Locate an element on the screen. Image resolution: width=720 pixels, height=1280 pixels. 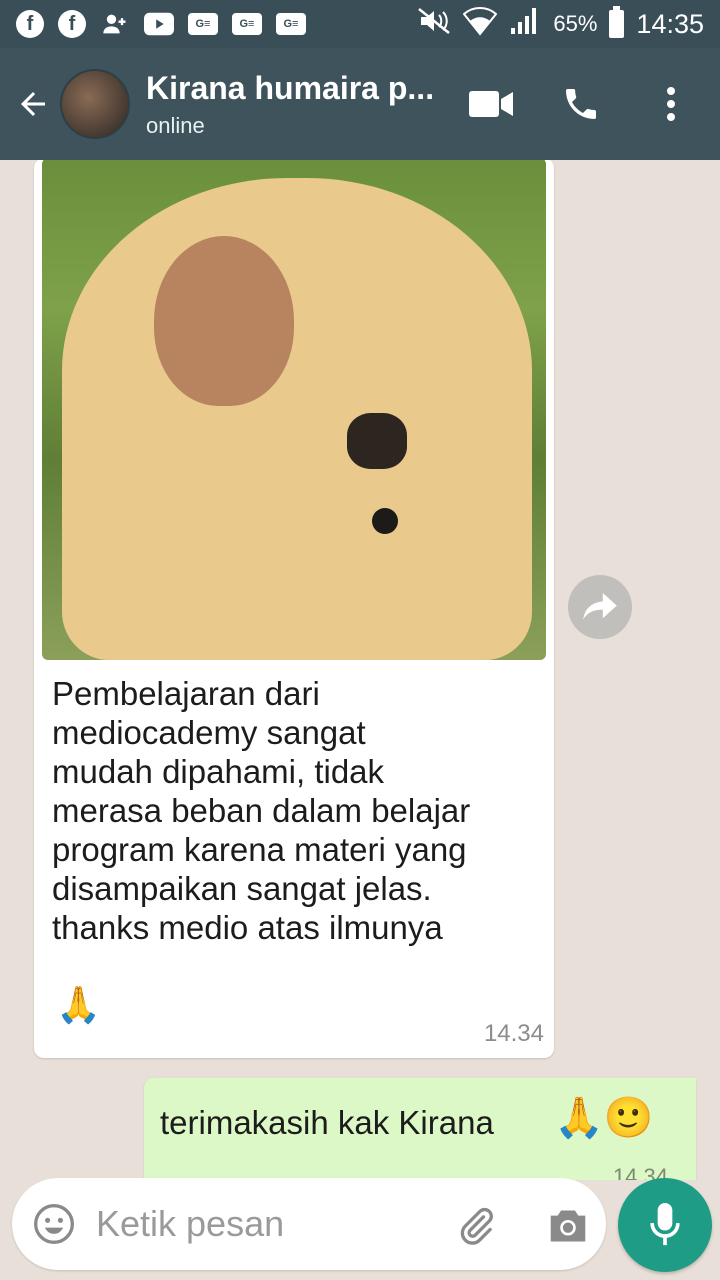
mute-icon is located at coordinates (434, 24).